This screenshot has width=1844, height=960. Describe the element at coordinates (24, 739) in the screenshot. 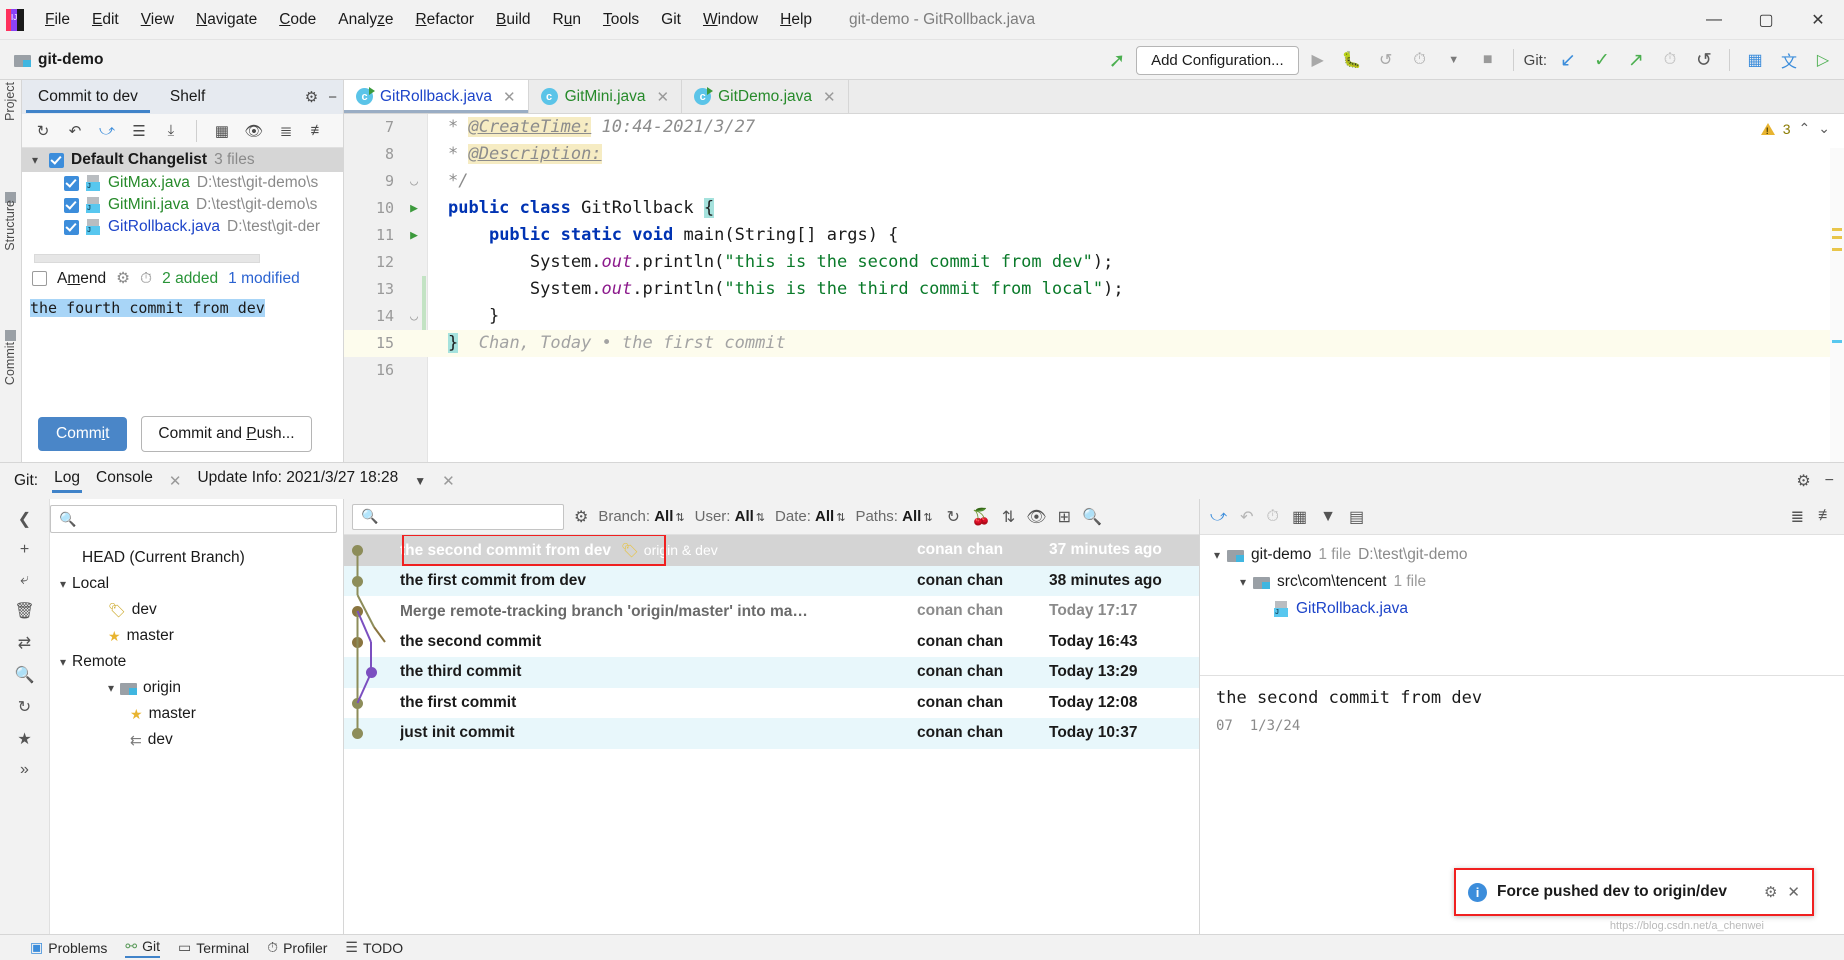

I see `favorite-icon: ★` at that location.